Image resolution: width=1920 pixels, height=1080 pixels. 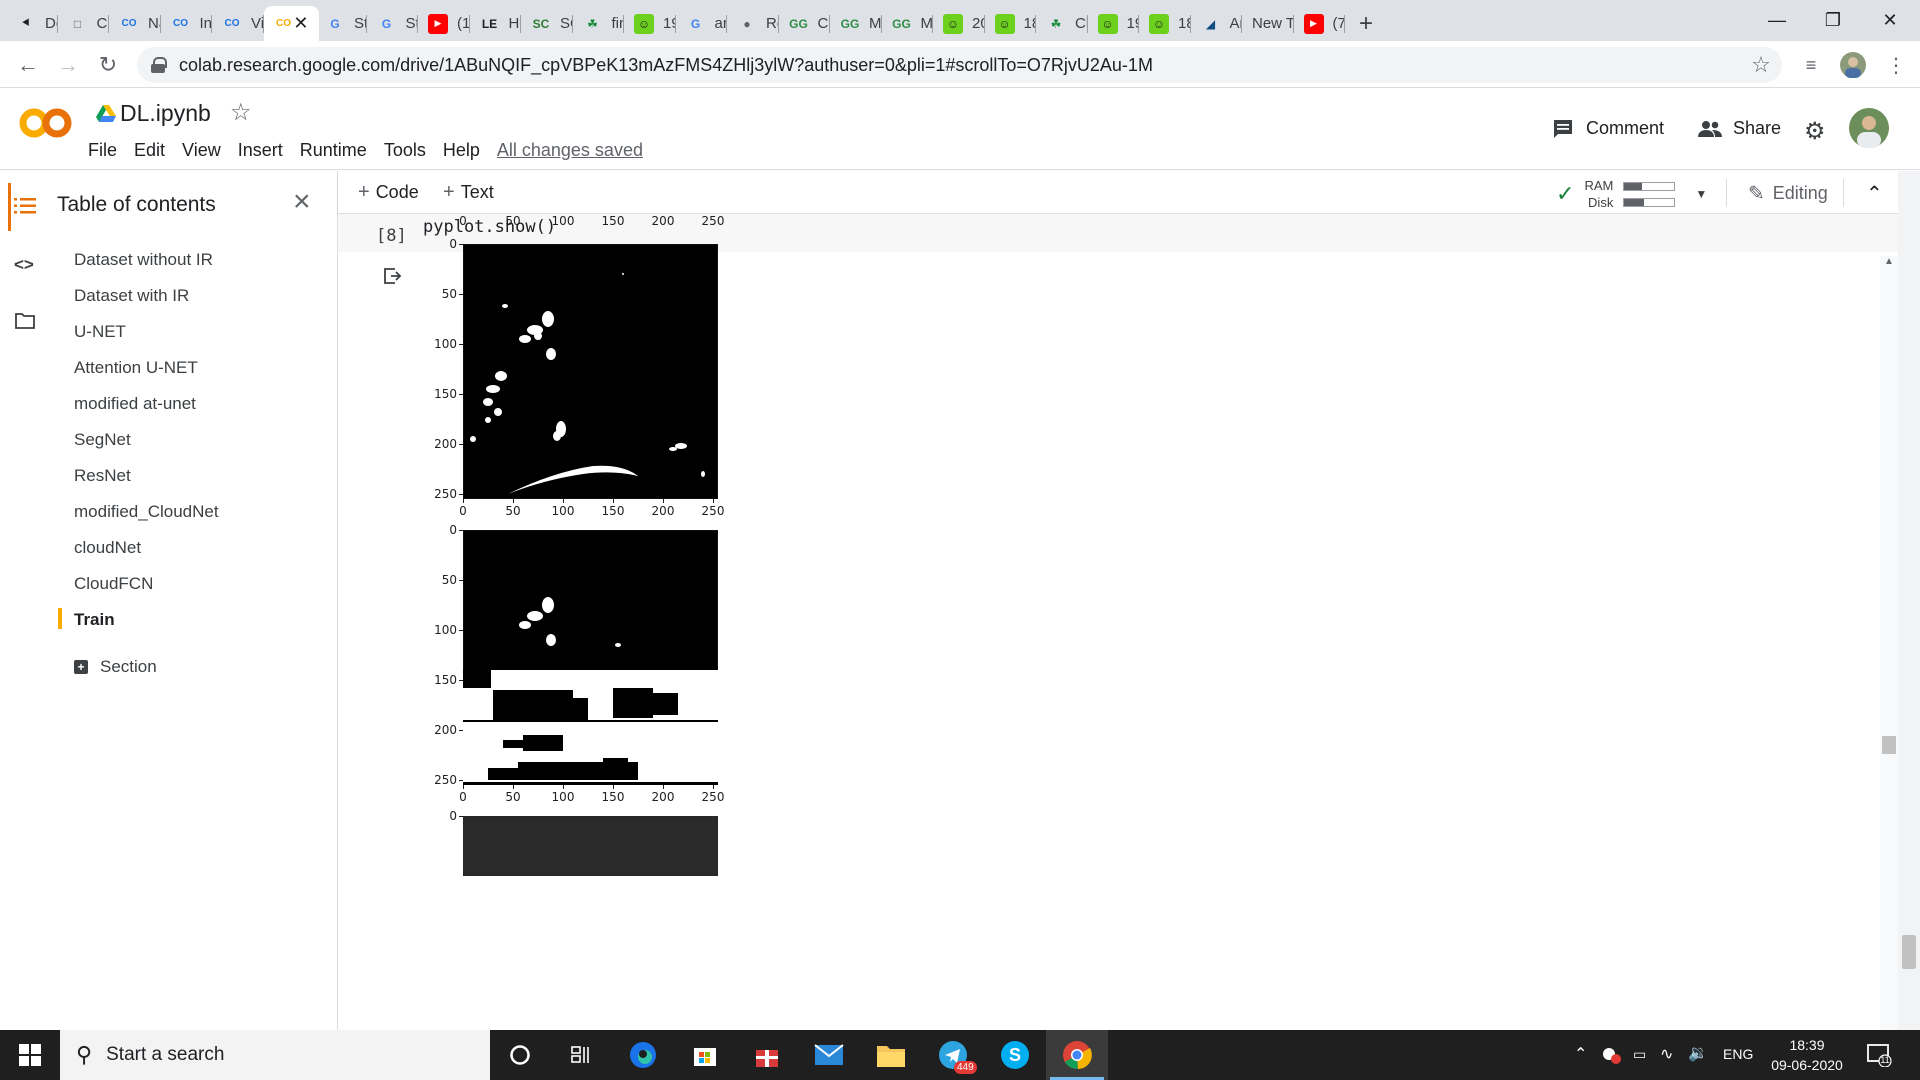 I want to click on restore-window-icon: ❐, so click(x=1833, y=20).